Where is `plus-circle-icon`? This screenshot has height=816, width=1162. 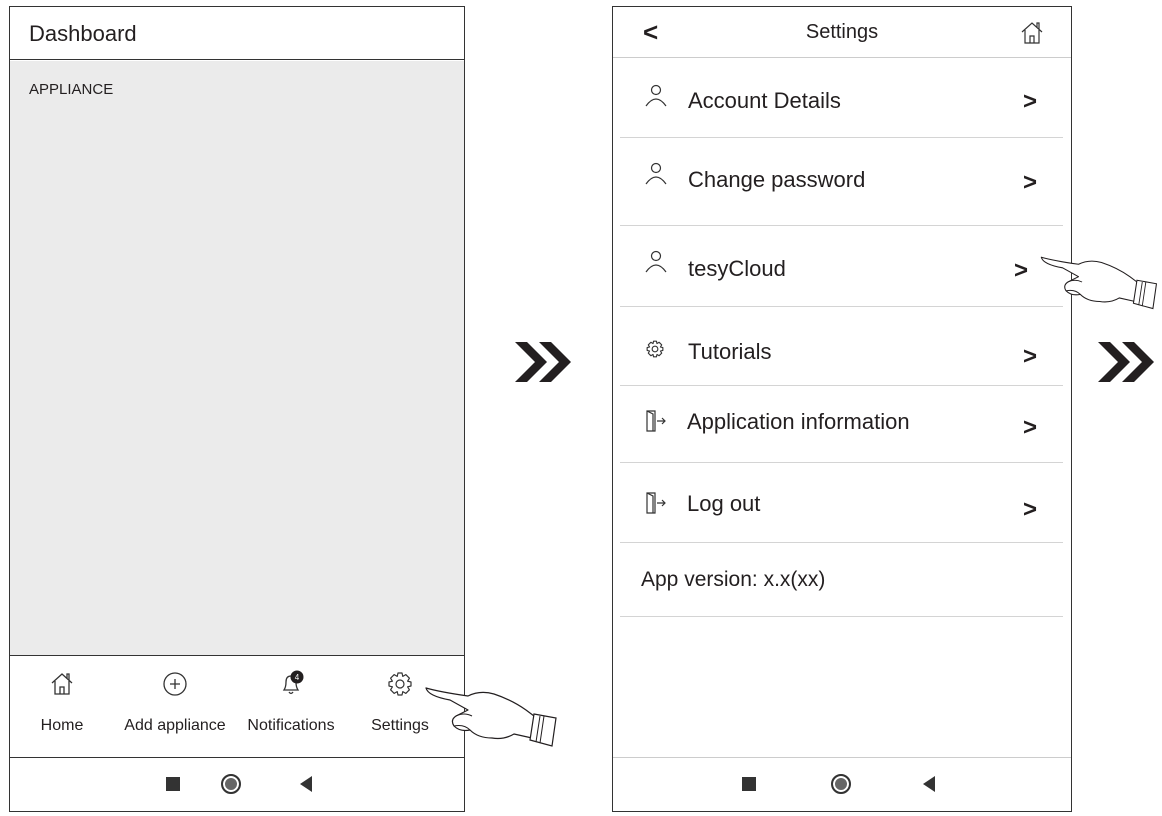 plus-circle-icon is located at coordinates (175, 684).